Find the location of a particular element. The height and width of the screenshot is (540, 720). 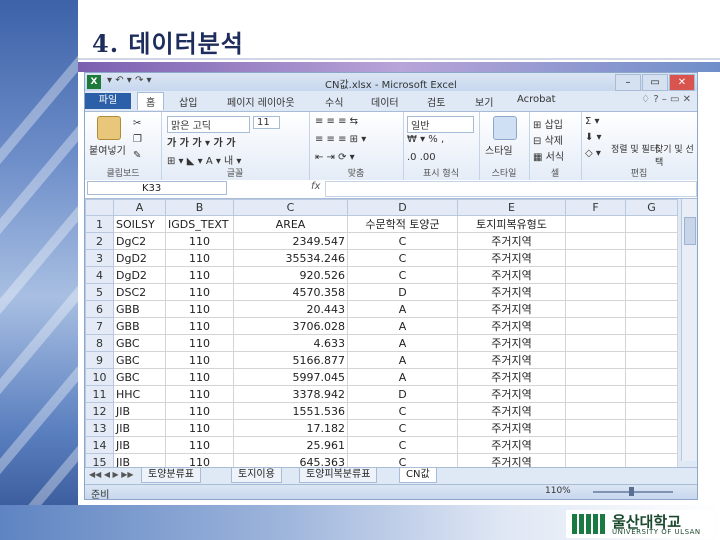

tab-data: 데이터 is located at coordinates (385, 101).